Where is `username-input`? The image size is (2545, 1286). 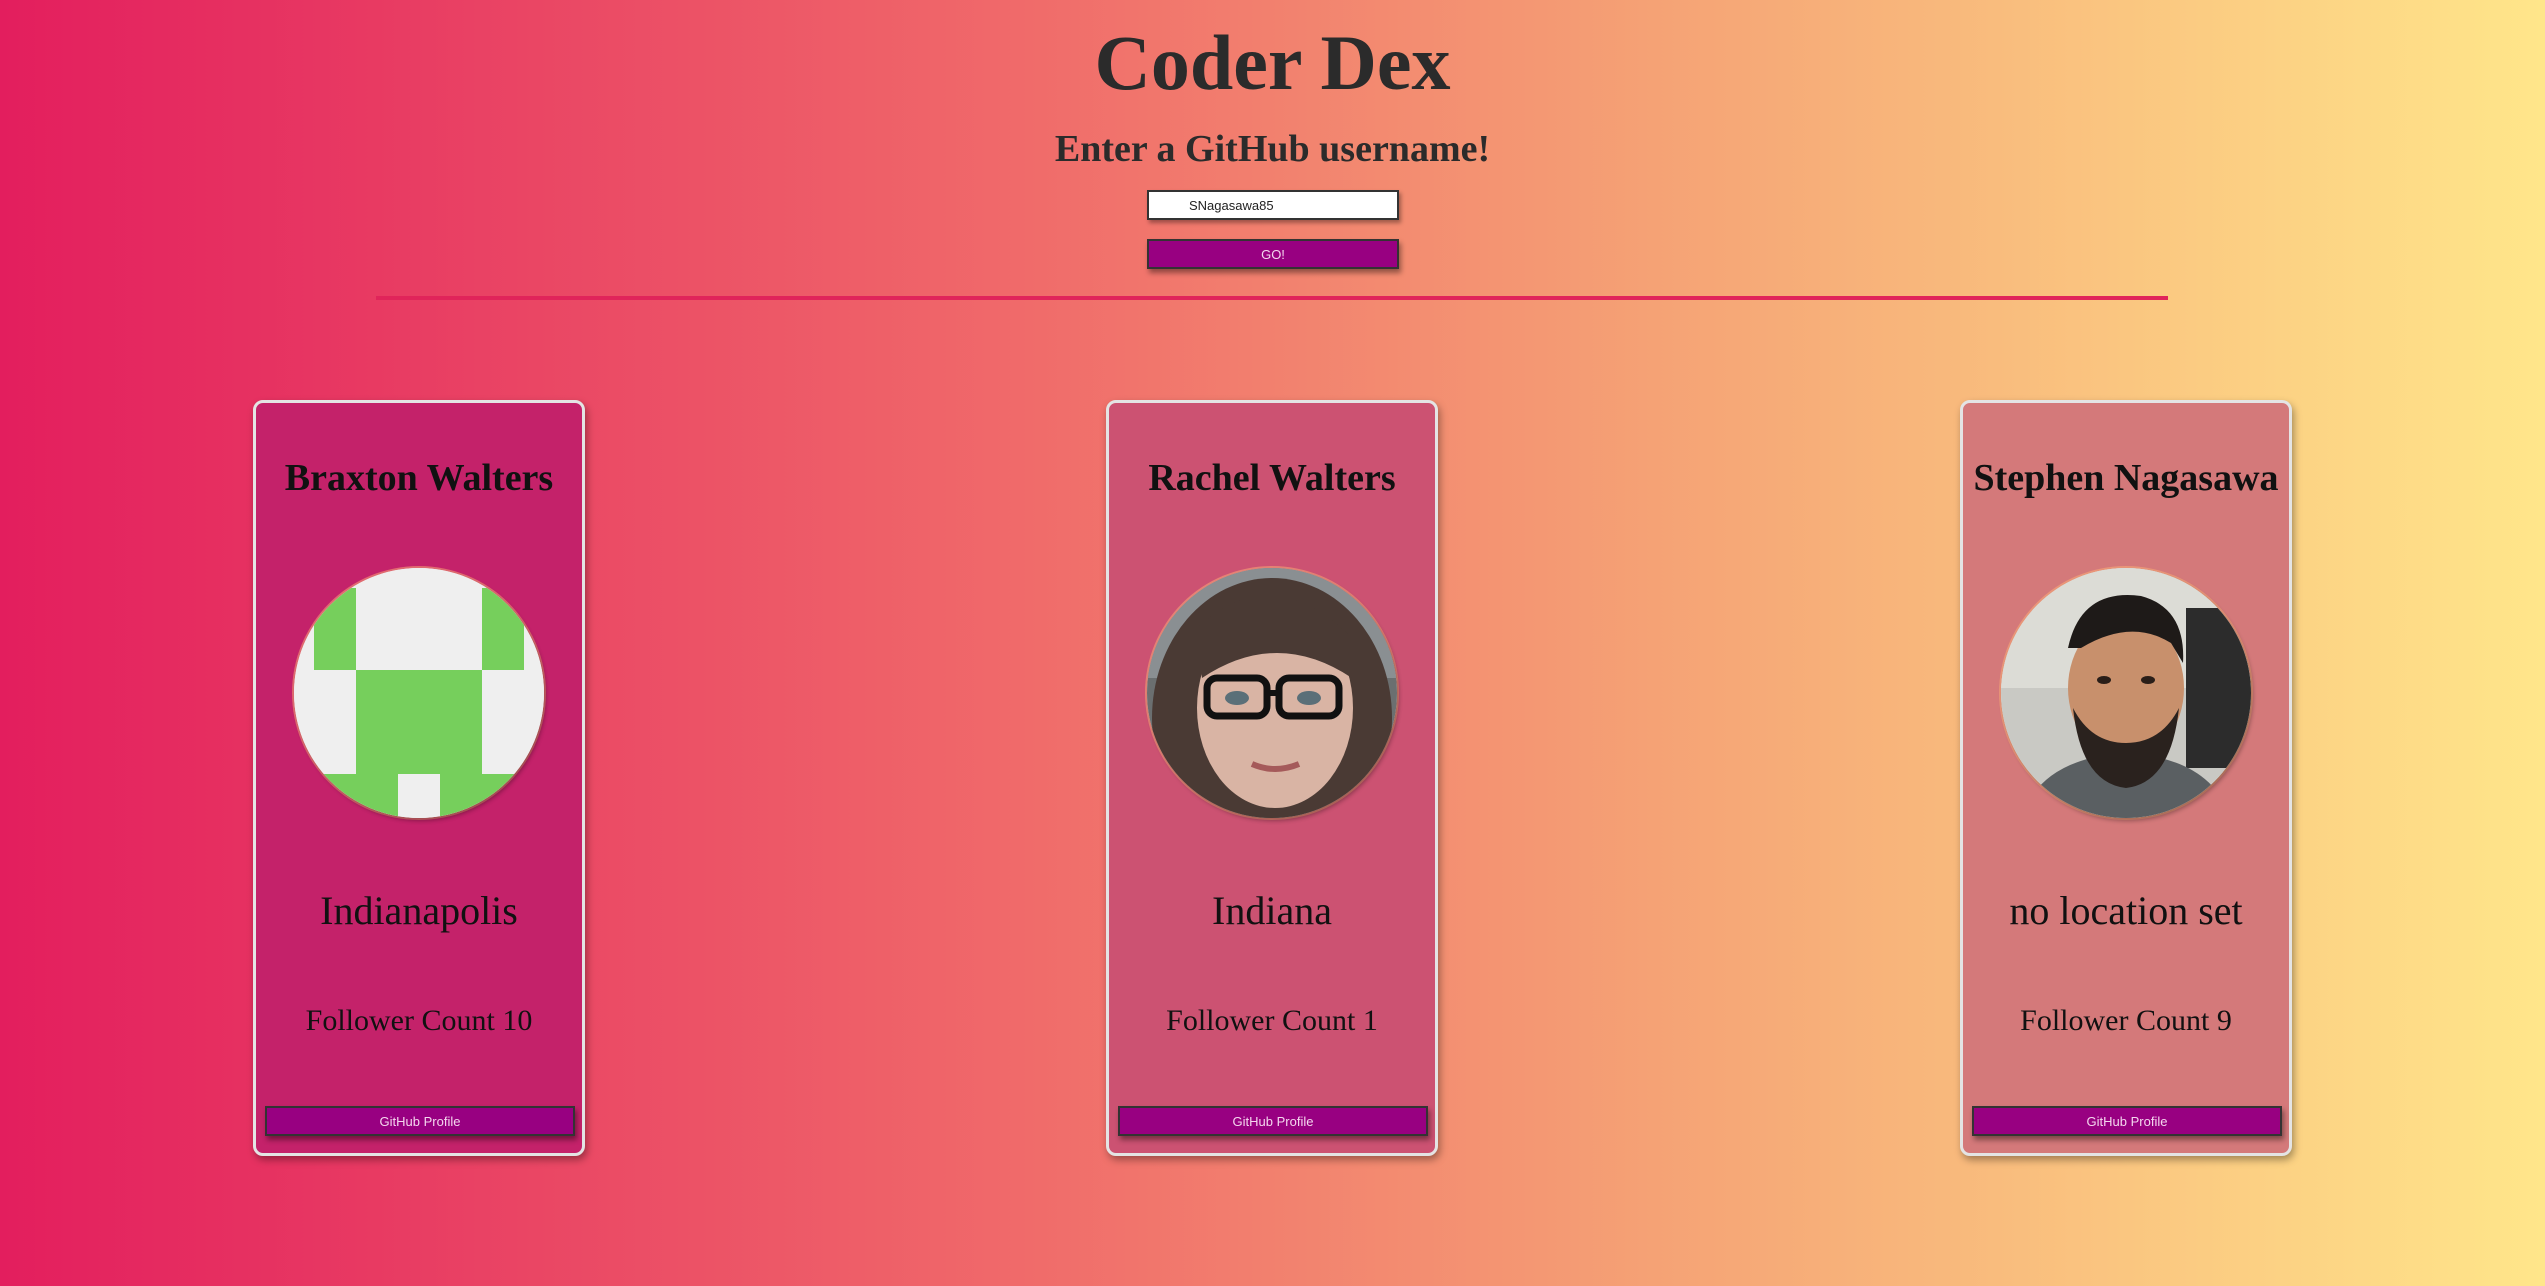 username-input is located at coordinates (1273, 205).